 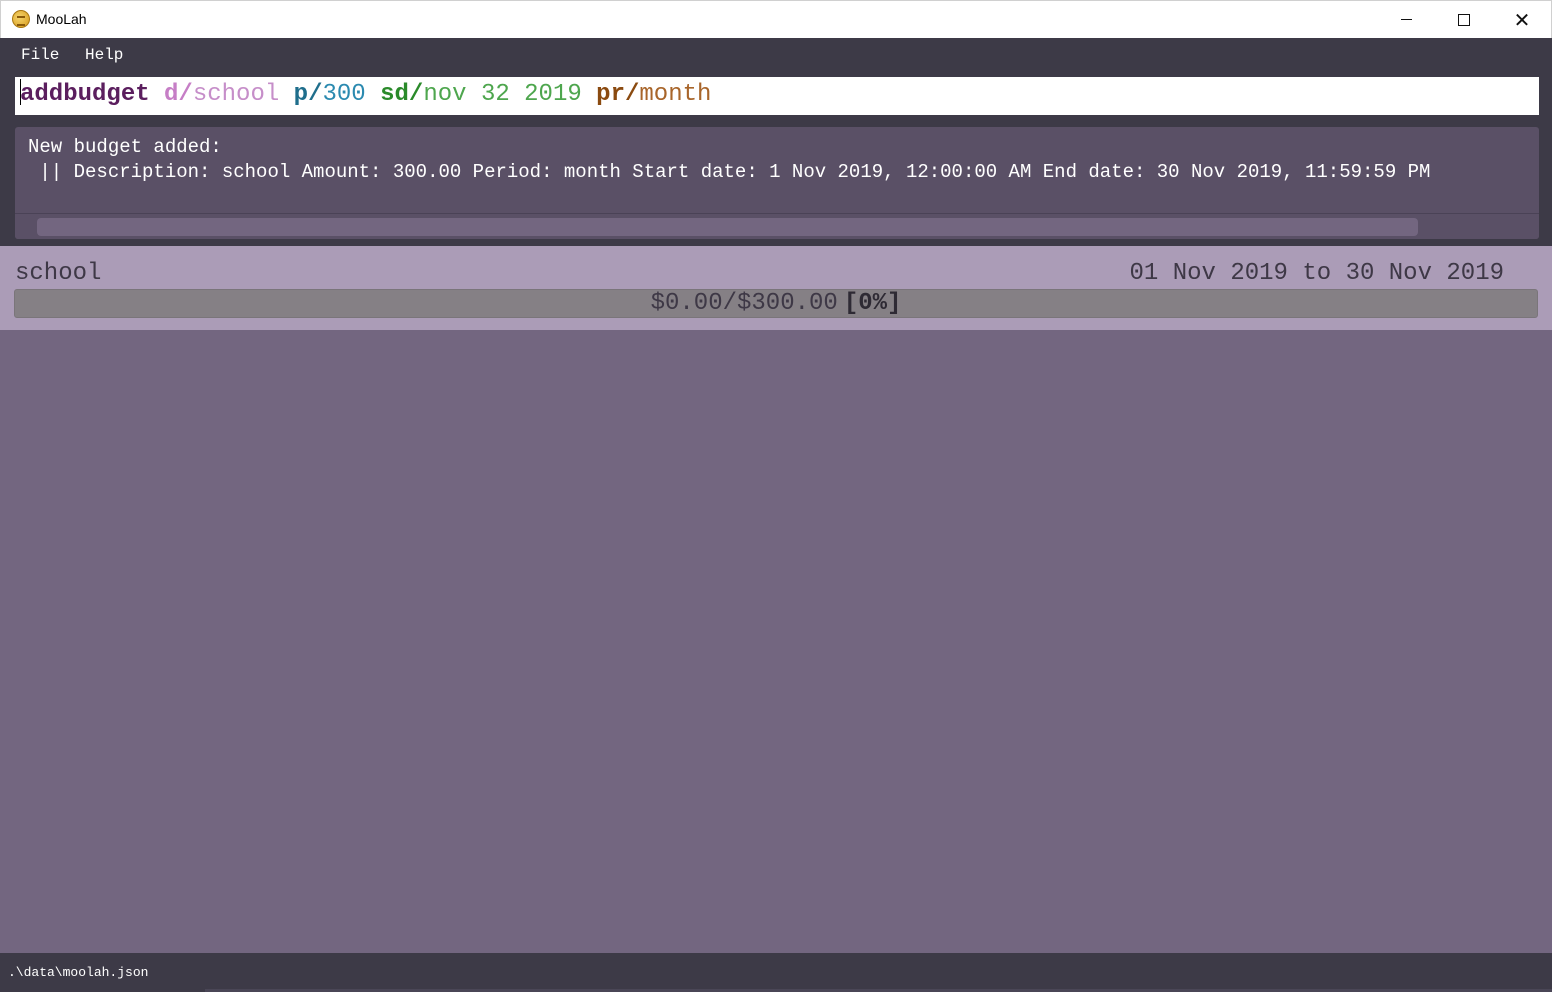 I want to click on budget-progress-bar: $0.00/$300.00 [0%], so click(x=776, y=303).